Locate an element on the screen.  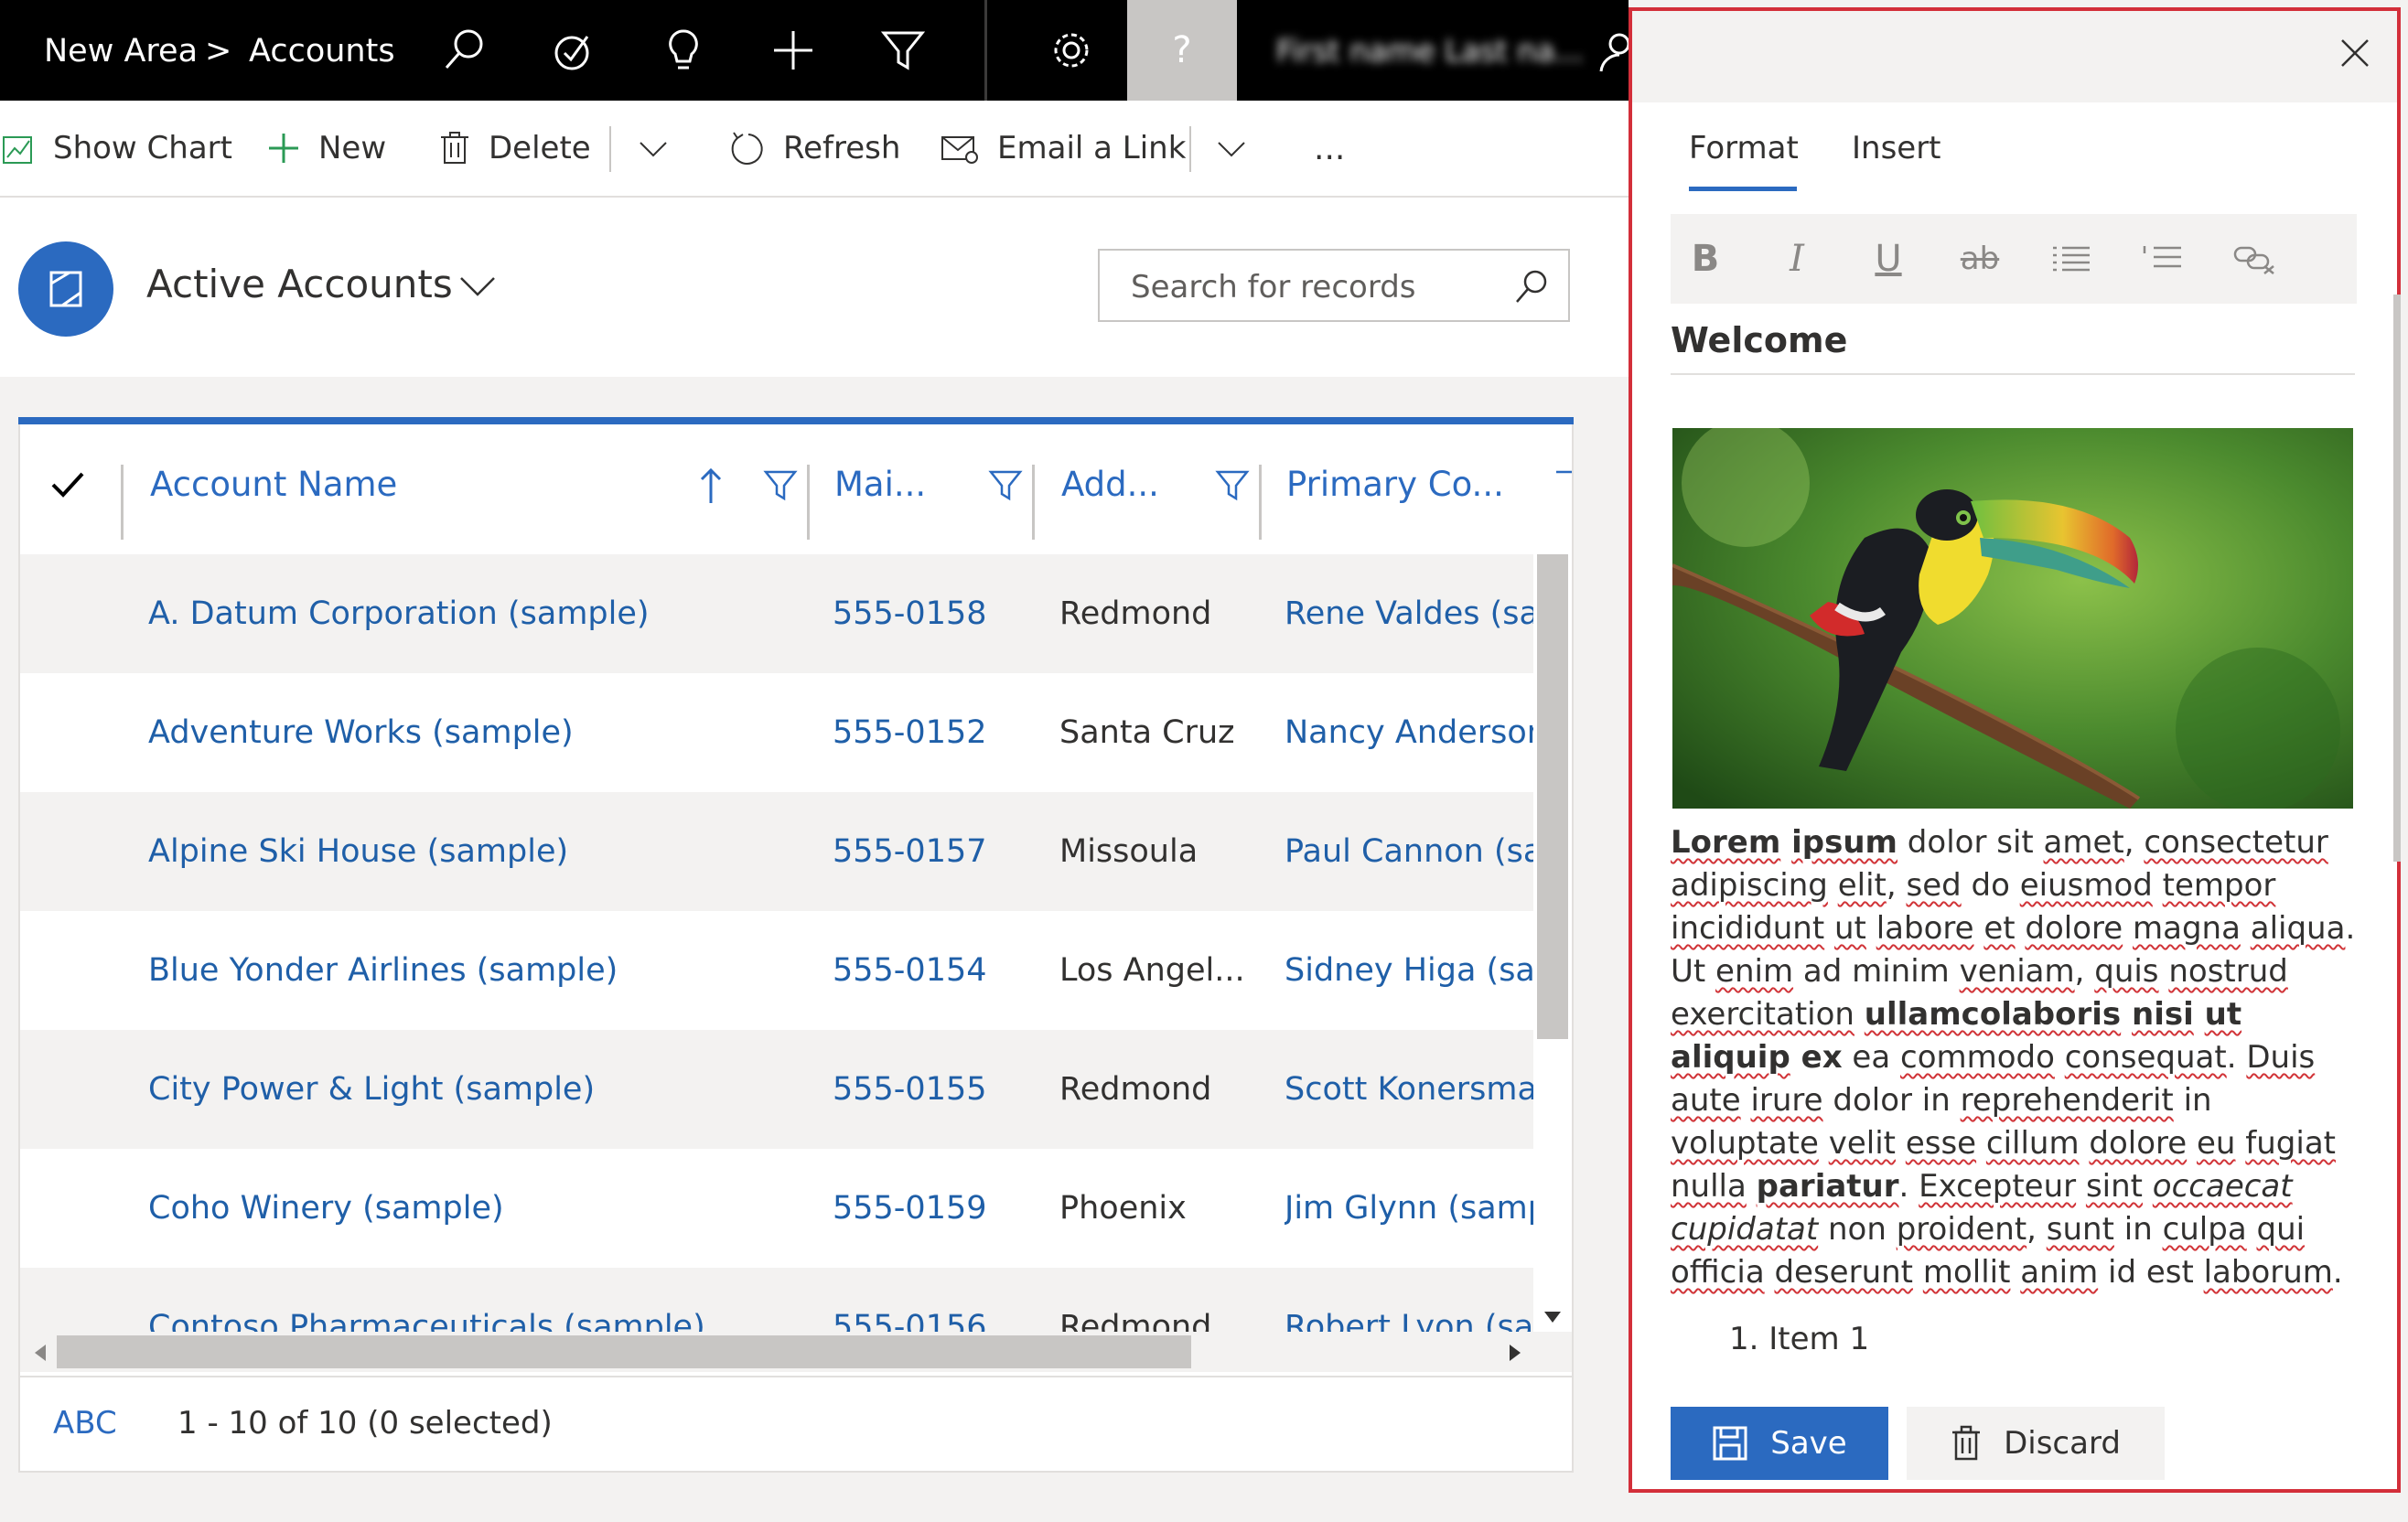
tab-format: Format is located at coordinates (1744, 148).